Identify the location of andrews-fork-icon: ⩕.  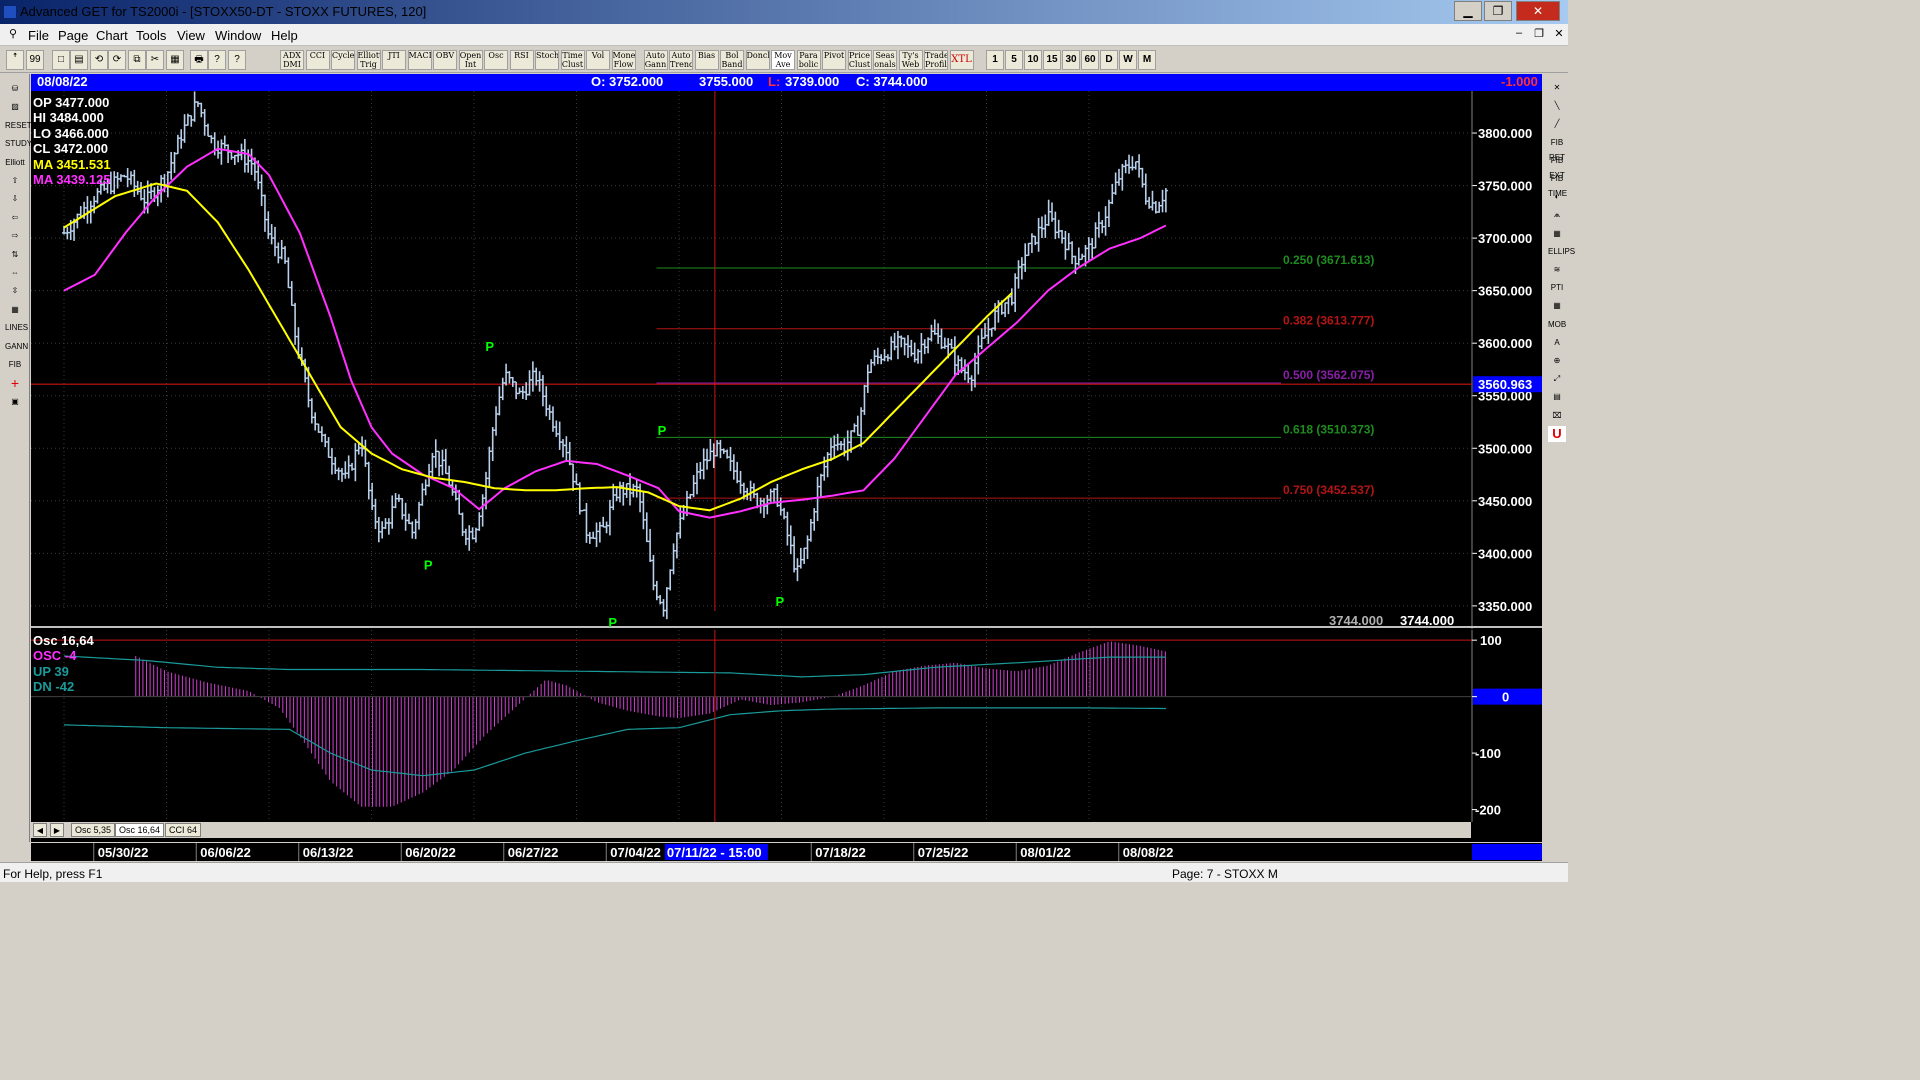
(1557, 215).